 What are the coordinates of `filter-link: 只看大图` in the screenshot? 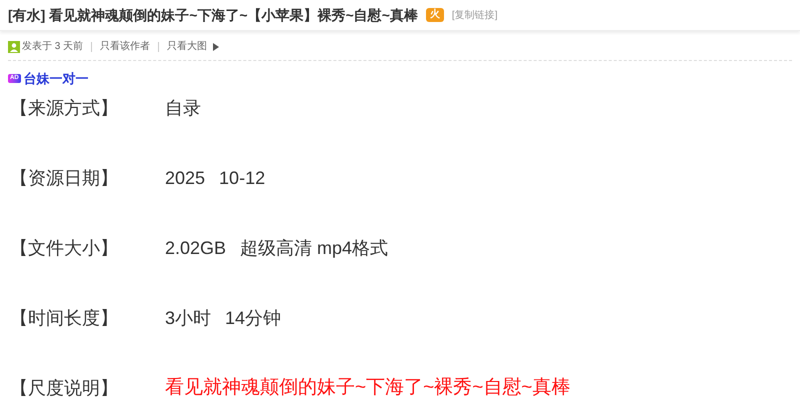 It's located at (187, 46).